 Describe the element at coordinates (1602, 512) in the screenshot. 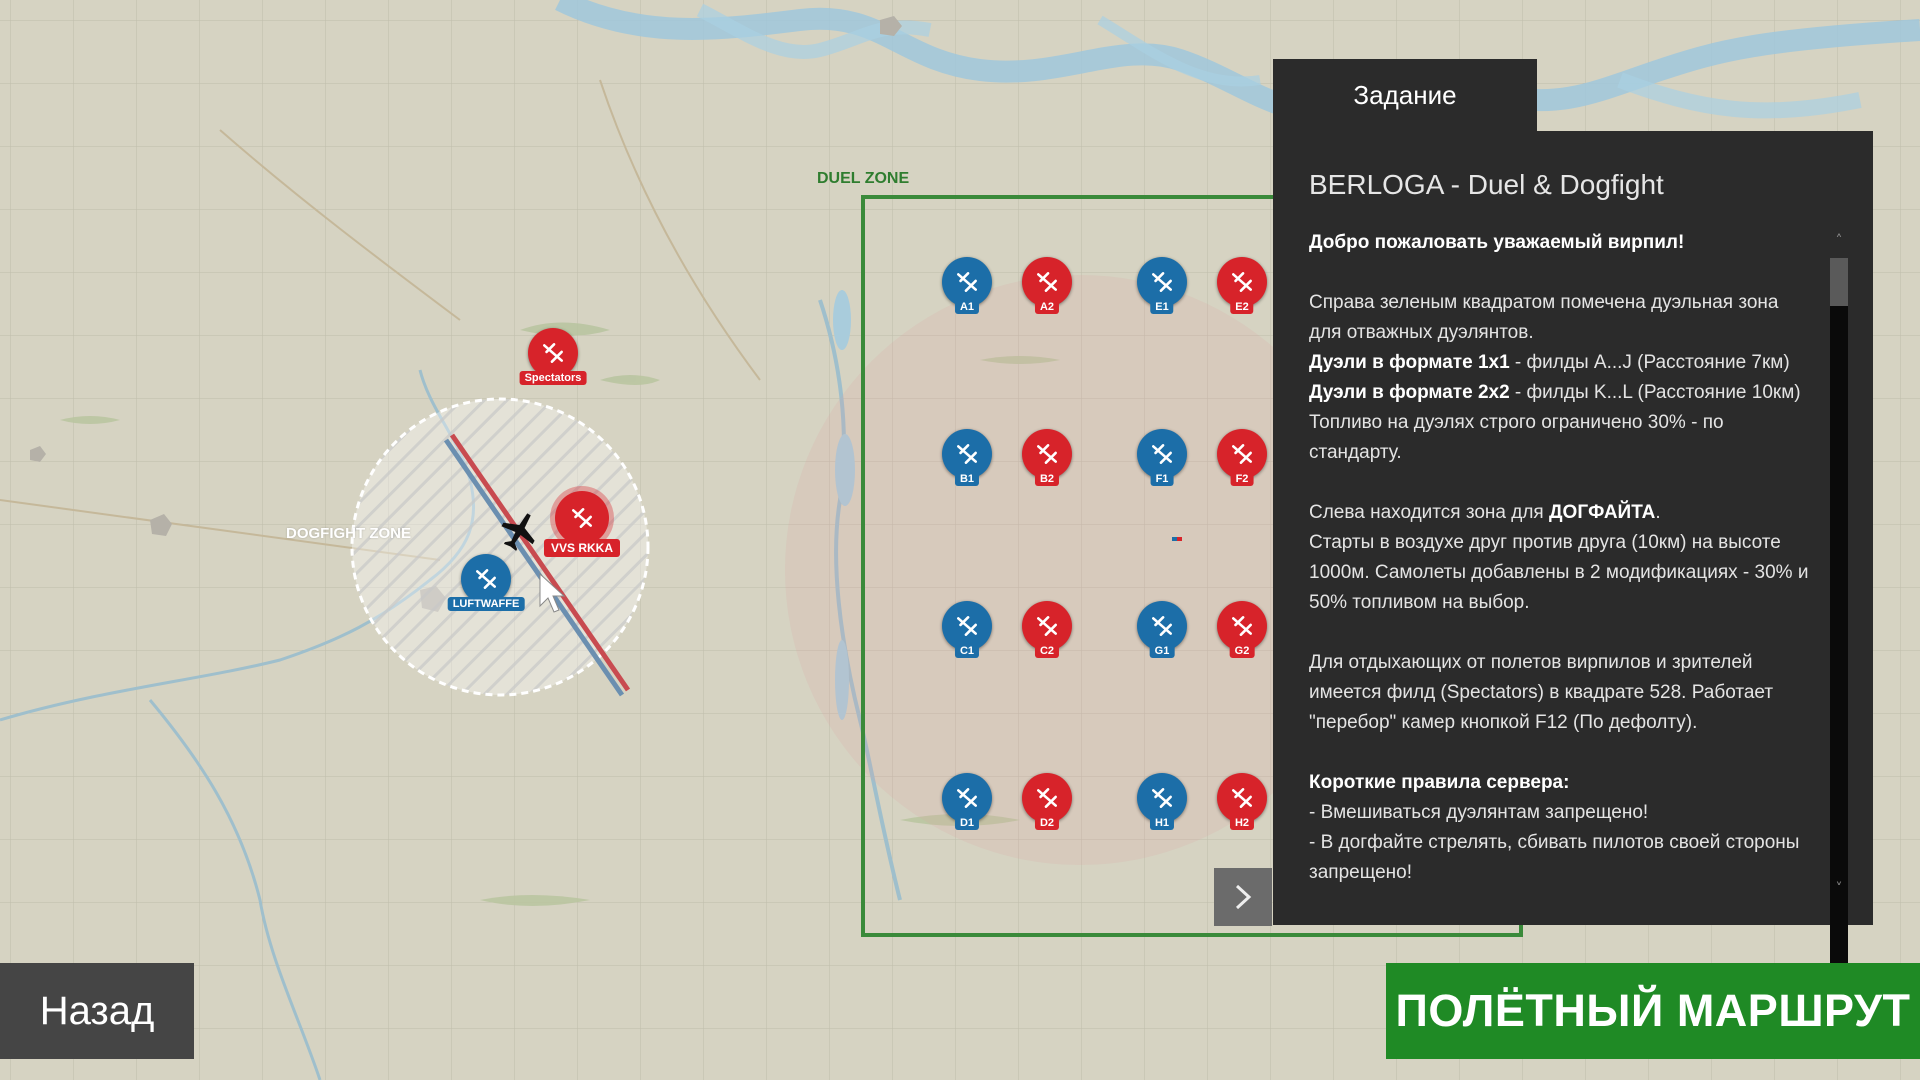

I see `dogfight-bold: ДОГФАЙТА` at that location.